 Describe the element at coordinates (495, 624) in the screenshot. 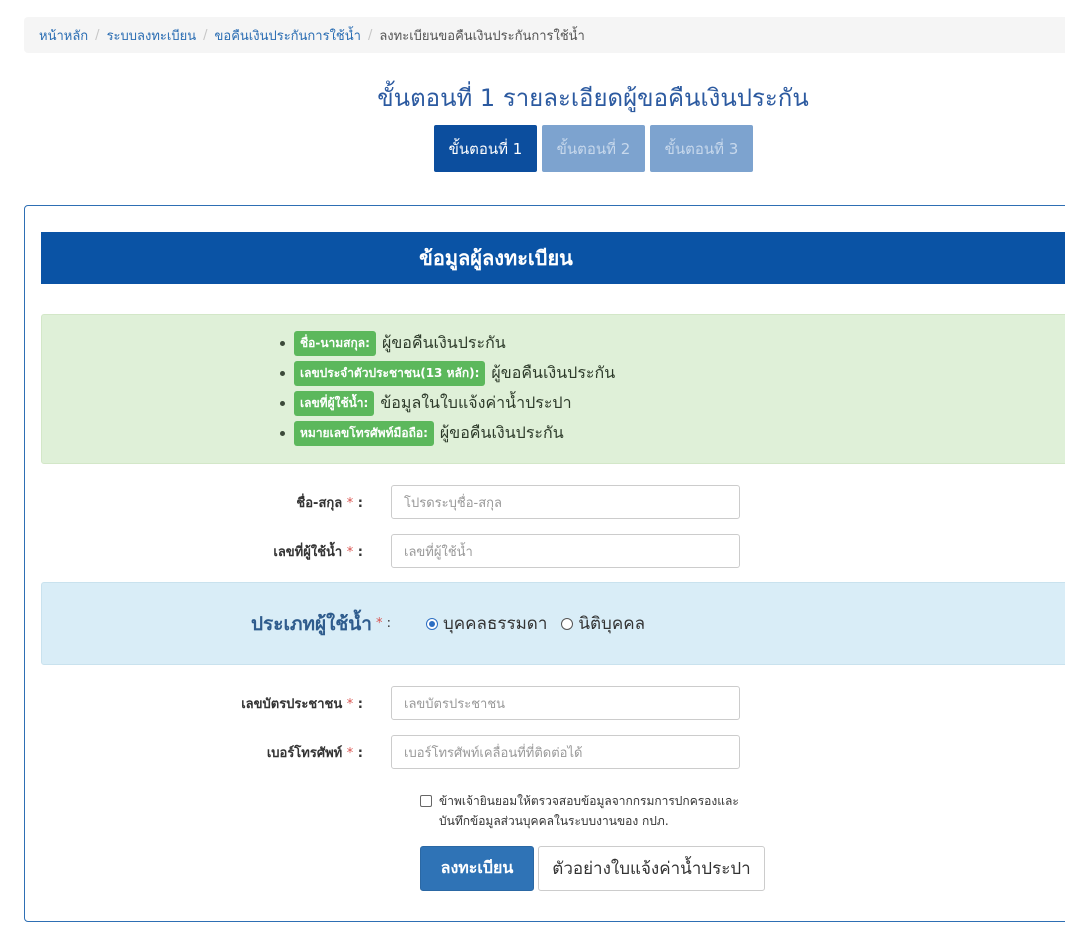

I see `radio-individual-label: บุคคลธรรมดา` at that location.